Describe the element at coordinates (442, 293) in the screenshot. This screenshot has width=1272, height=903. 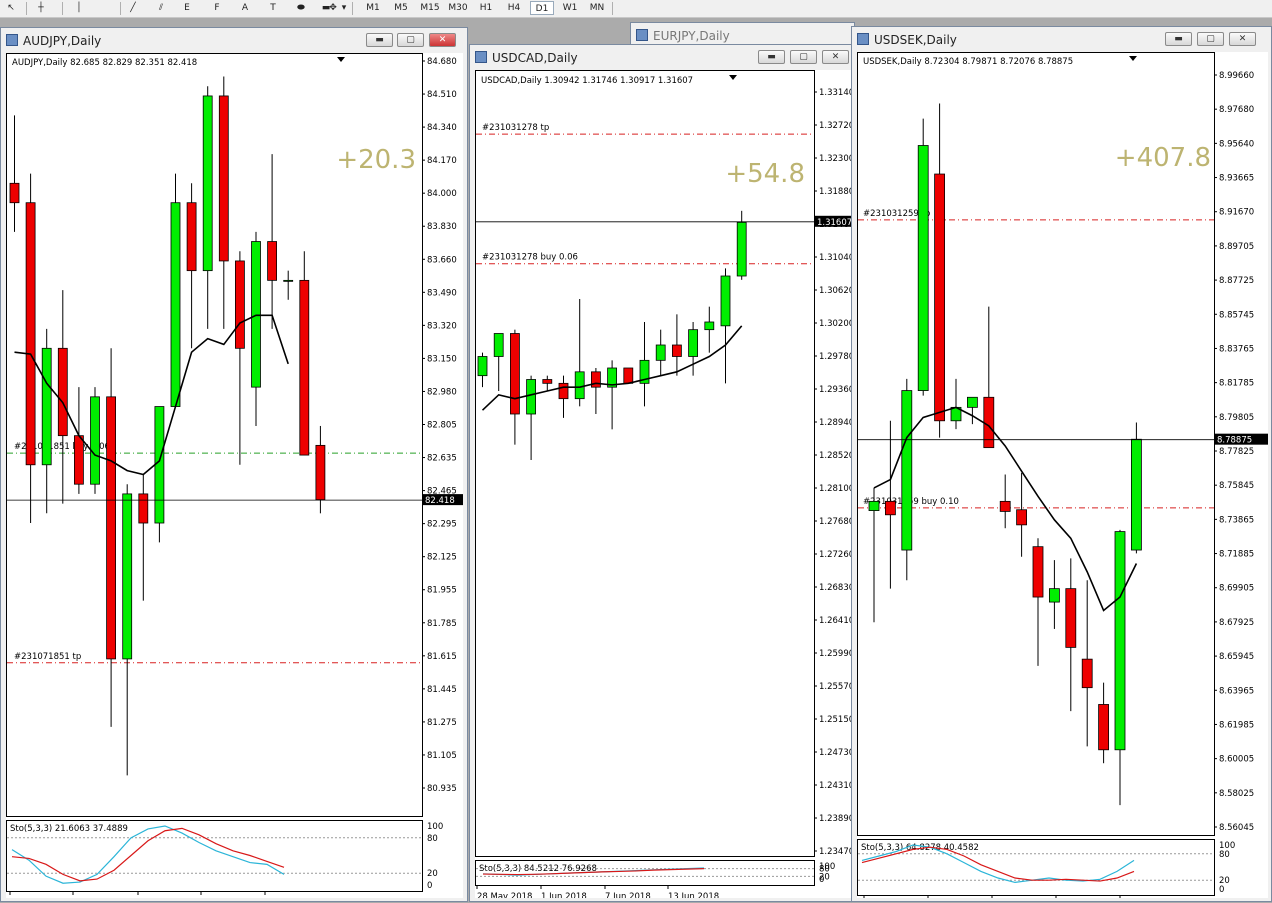
I see `price-axis-label: 83.490` at that location.